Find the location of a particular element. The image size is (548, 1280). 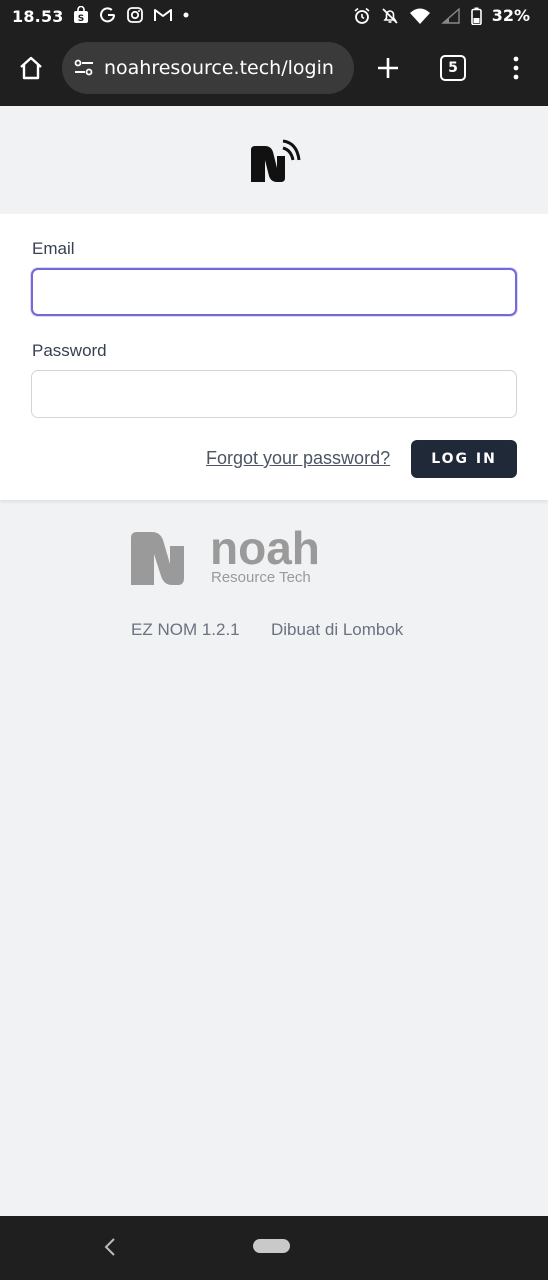

status-time: 18.53 is located at coordinates (38, 16).